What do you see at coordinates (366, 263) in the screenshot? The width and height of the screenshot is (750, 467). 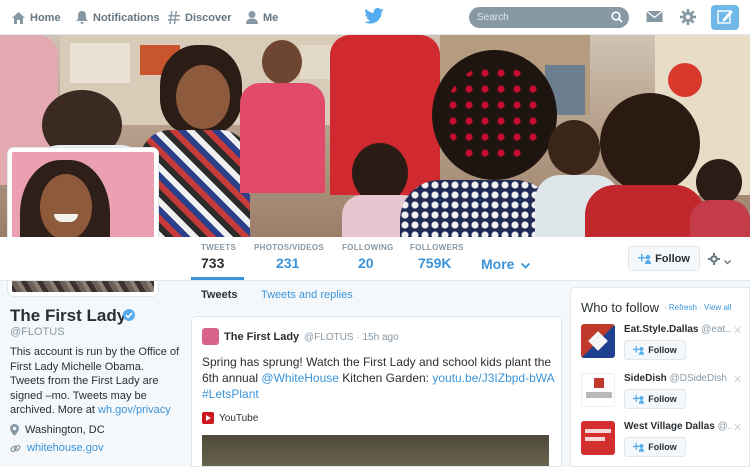 I see `stat-following-value: 20` at bounding box center [366, 263].